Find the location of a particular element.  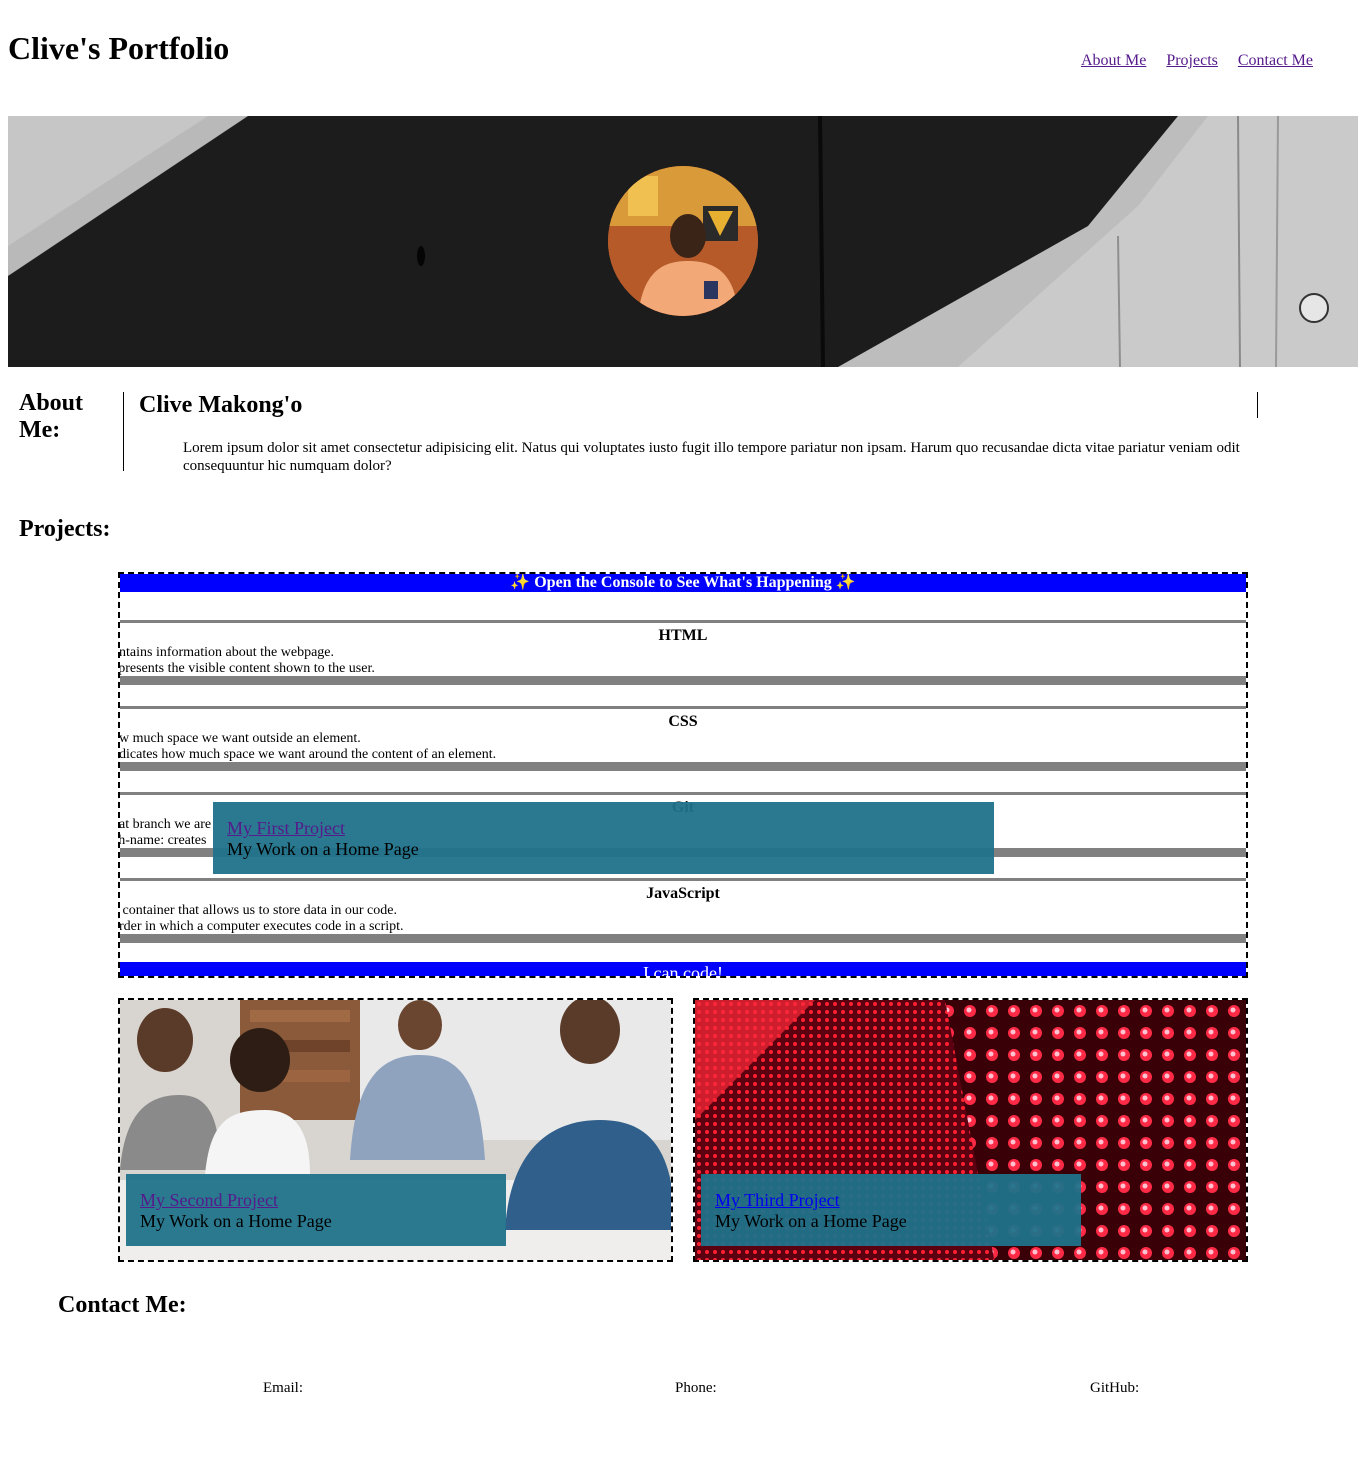

project-overlay: My Second Project My Work on a Home Page is located at coordinates (316, 1210).